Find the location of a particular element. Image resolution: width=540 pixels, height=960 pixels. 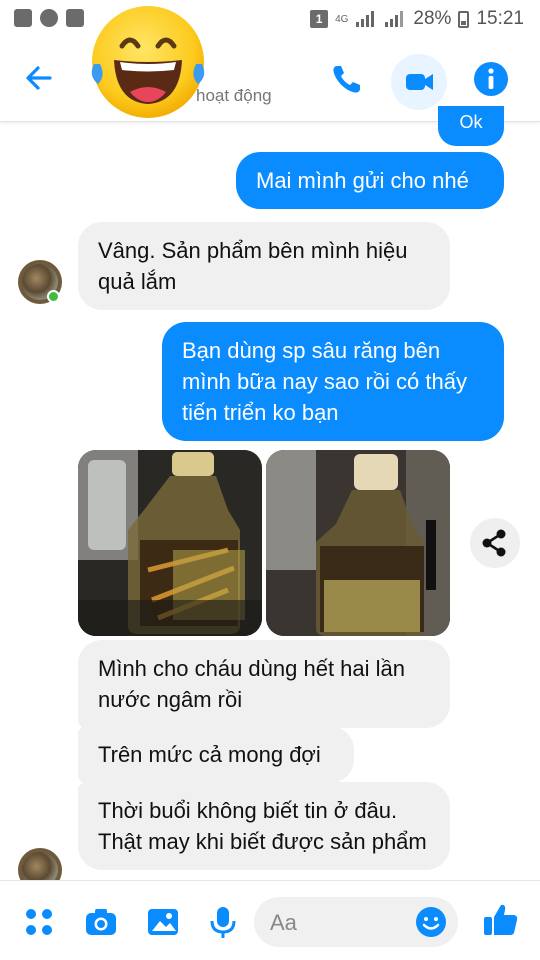

signal-icon is located at coordinates (365, 19).